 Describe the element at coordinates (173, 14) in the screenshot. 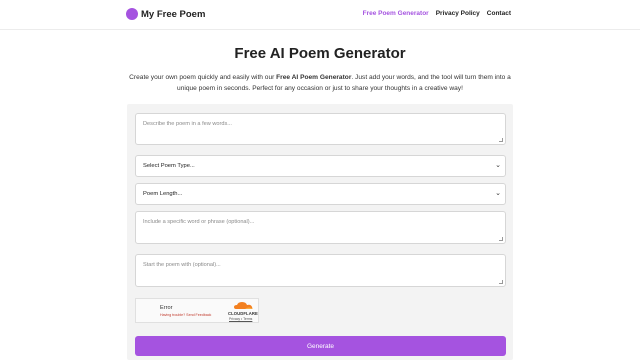

I see `brand-name: My Free Poem` at that location.